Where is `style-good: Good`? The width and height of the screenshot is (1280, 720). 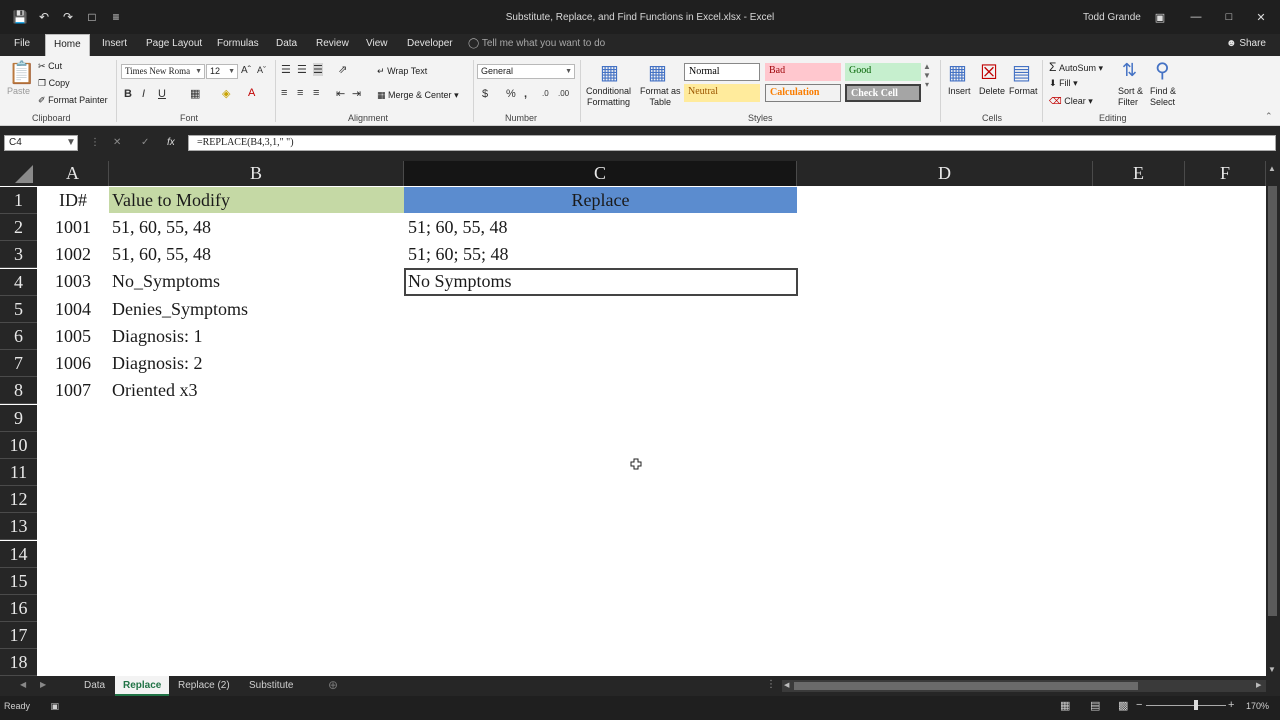 style-good: Good is located at coordinates (883, 72).